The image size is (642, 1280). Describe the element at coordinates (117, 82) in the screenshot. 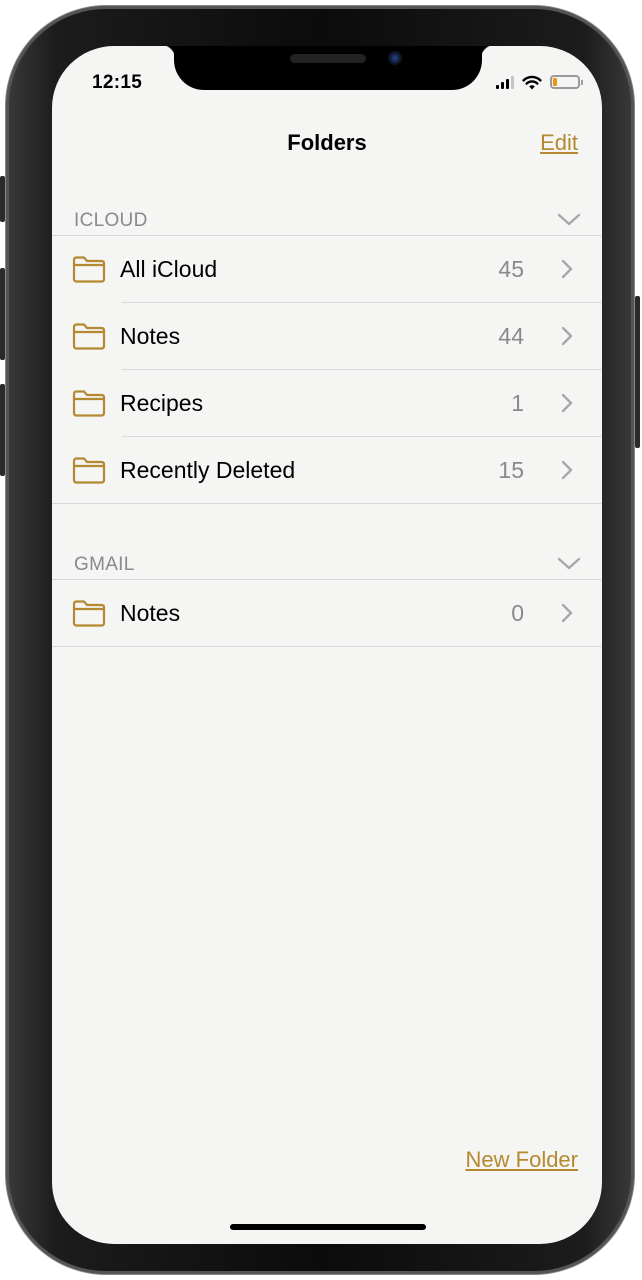

I see `status-time: 12:15` at that location.